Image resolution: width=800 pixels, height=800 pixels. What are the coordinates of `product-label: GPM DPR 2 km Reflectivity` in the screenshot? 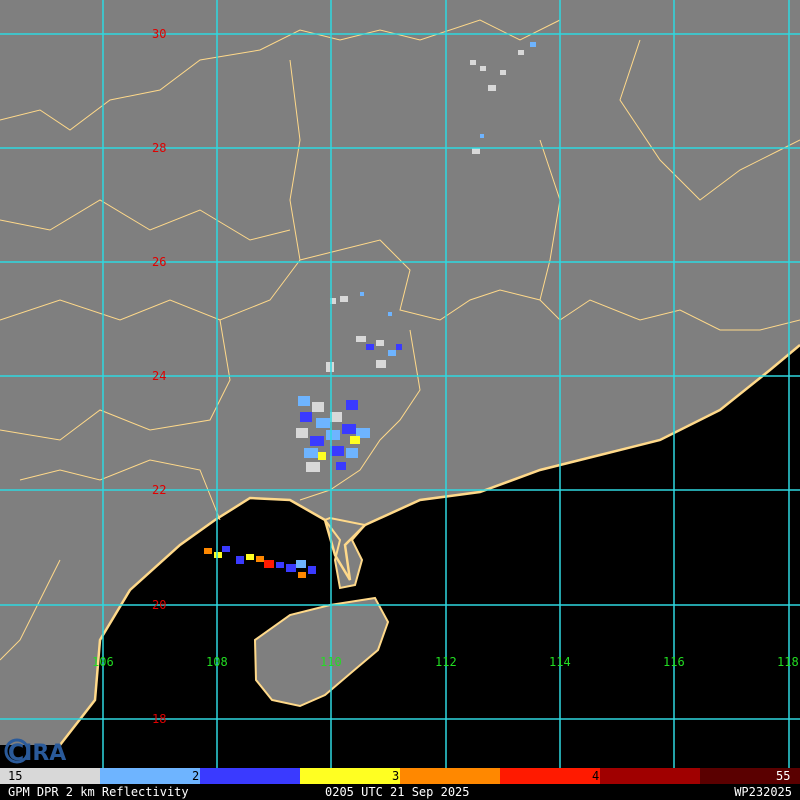 It's located at (98, 792).